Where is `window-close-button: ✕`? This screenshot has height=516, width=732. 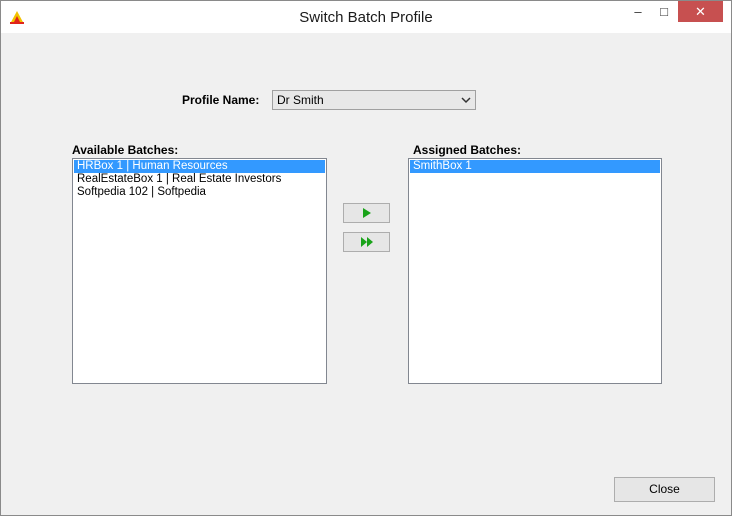 window-close-button: ✕ is located at coordinates (700, 11).